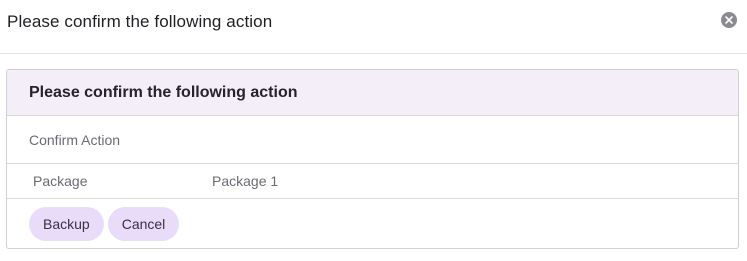 The image size is (747, 261). What do you see at coordinates (372, 181) in the screenshot?
I see `table-row: Package Package 1` at bounding box center [372, 181].